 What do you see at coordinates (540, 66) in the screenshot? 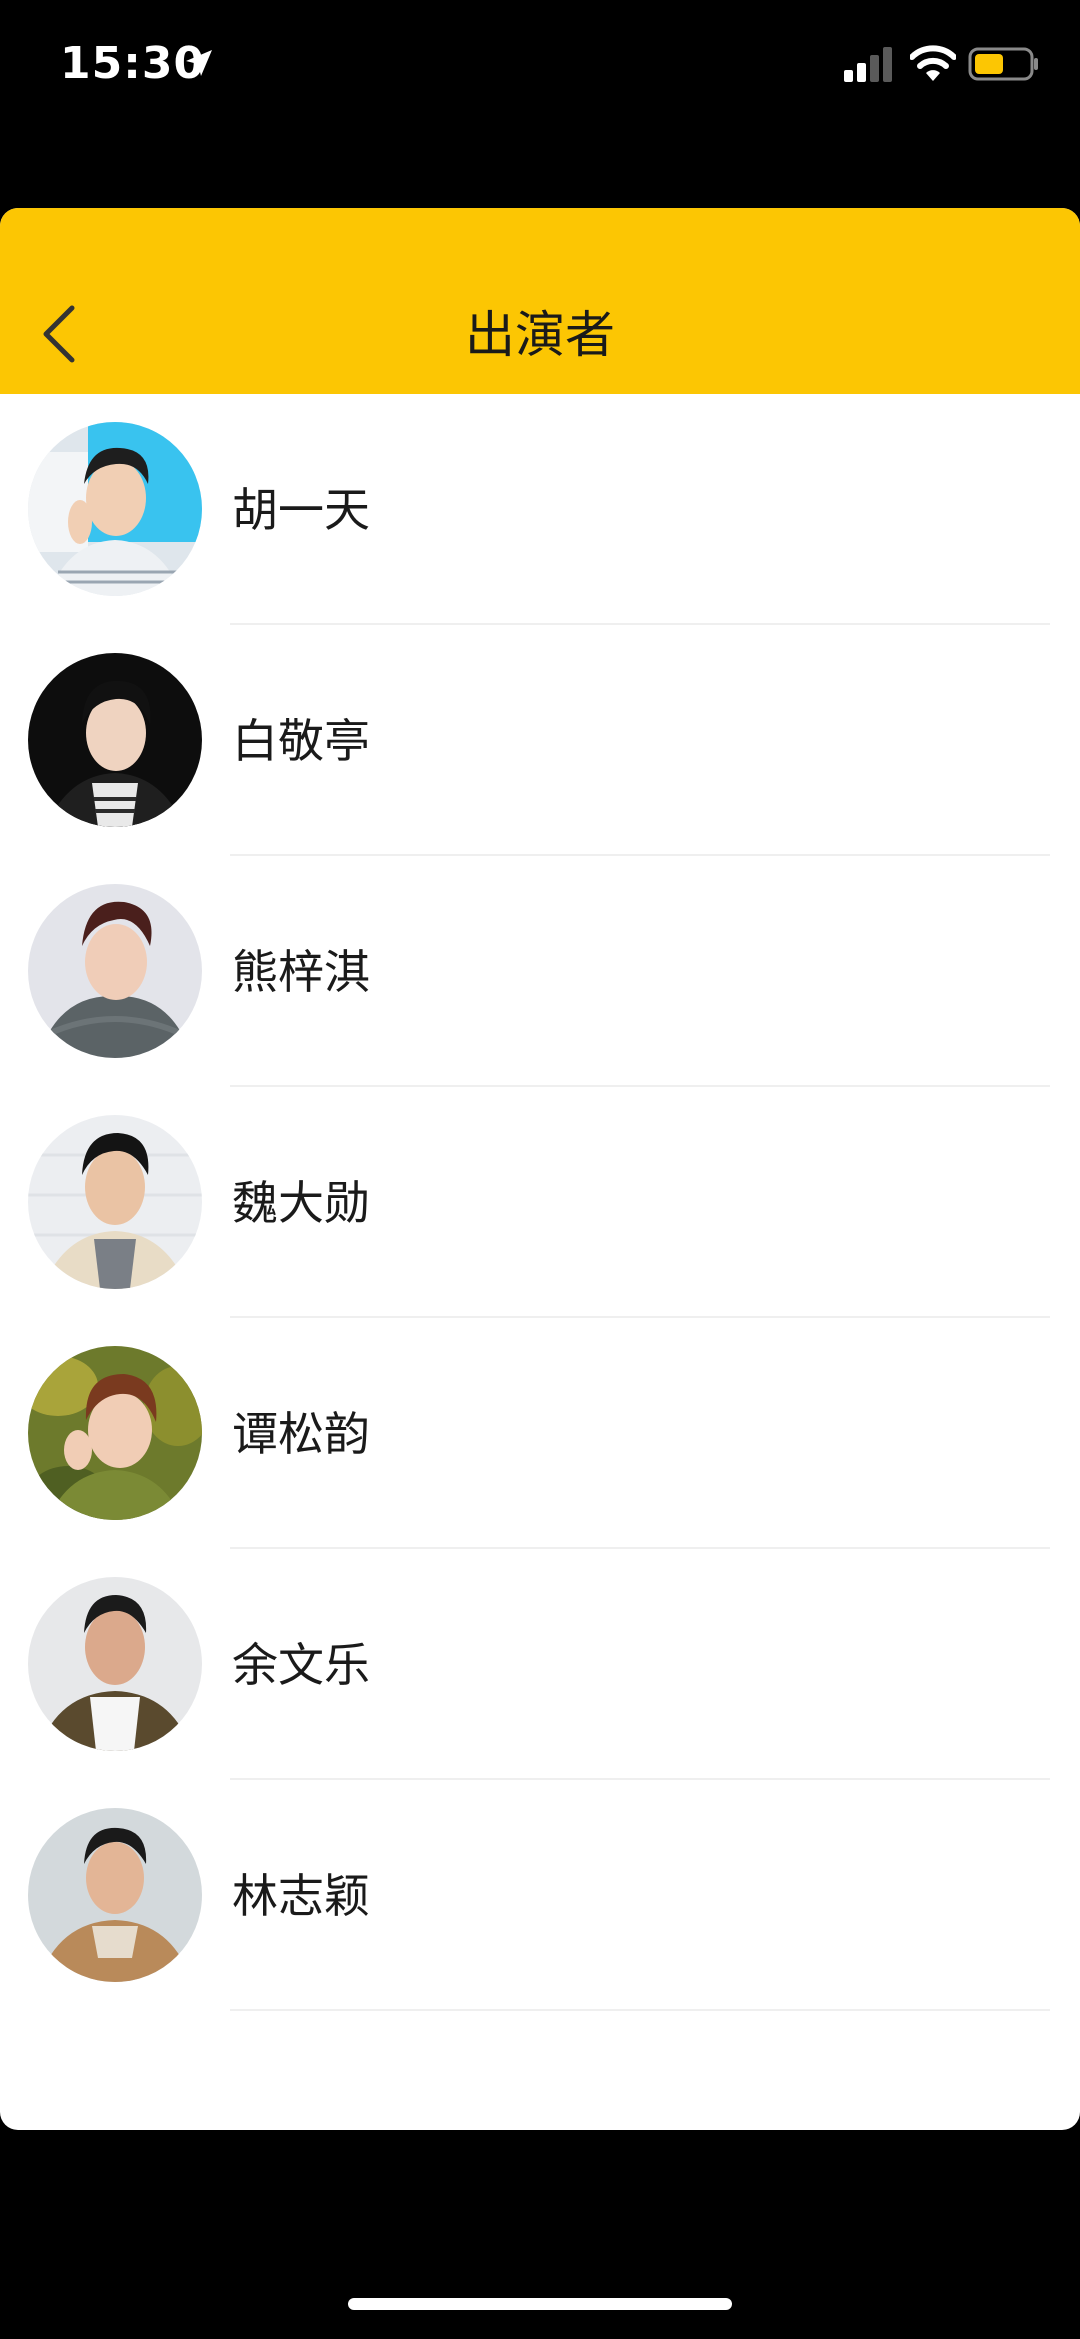
I see `status-bar: 15:30` at bounding box center [540, 66].